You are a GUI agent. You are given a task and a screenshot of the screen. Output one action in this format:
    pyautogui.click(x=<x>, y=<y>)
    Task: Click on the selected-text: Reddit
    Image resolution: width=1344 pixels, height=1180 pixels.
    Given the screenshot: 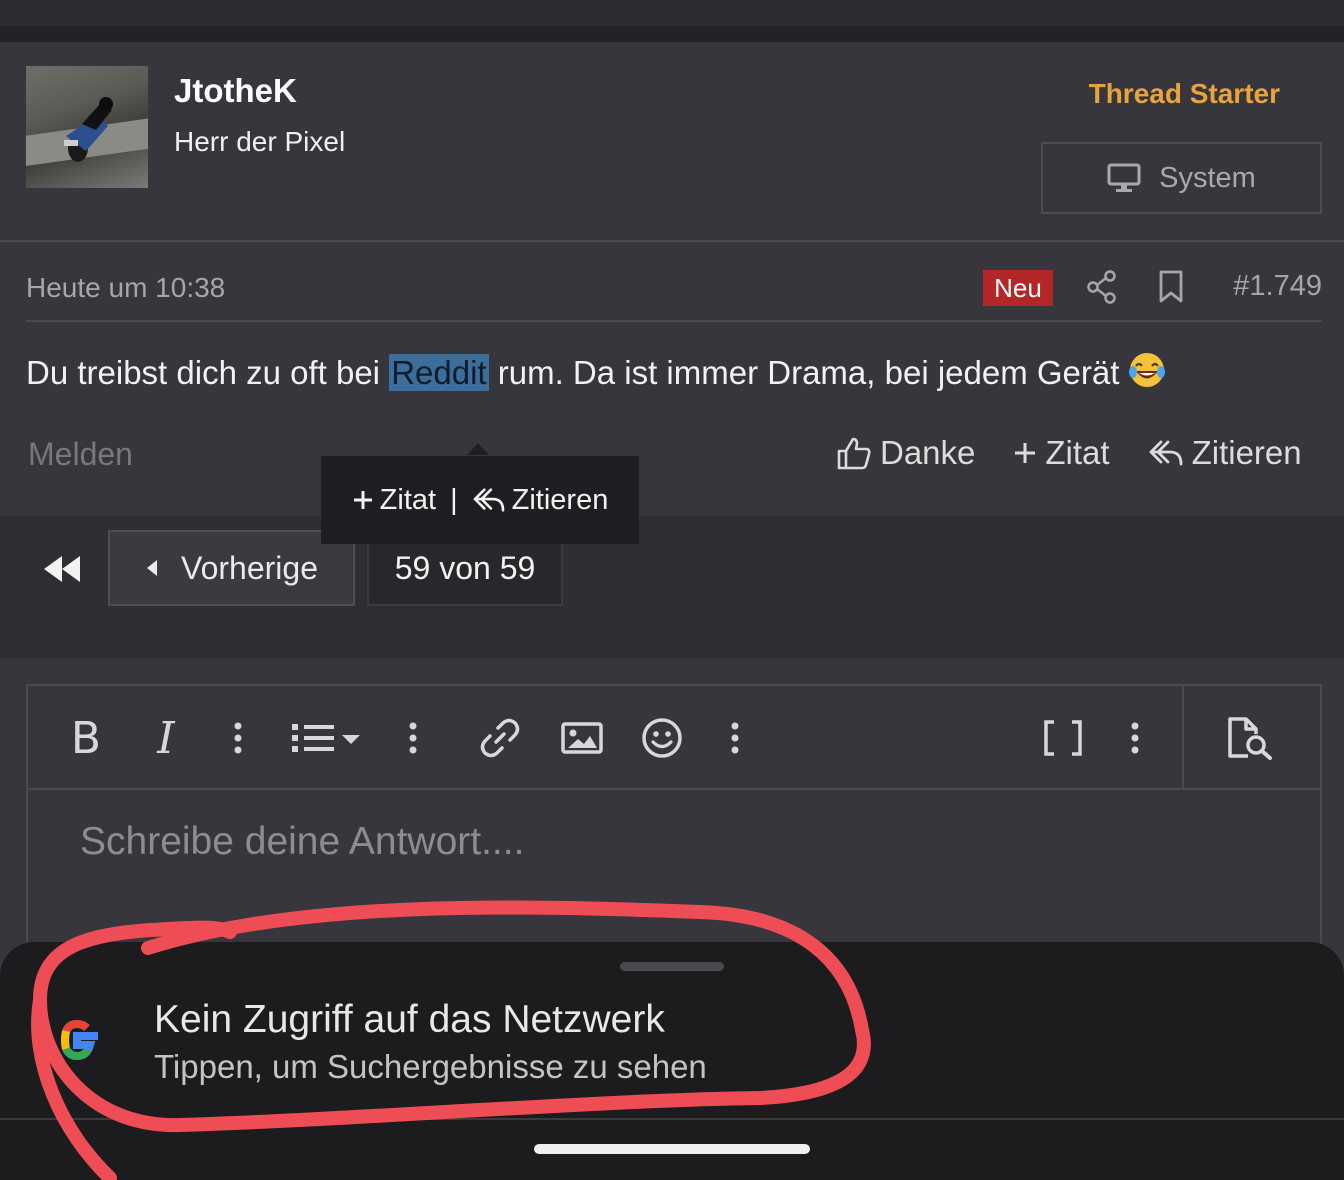 What is the action you would take?
    pyautogui.click(x=439, y=372)
    